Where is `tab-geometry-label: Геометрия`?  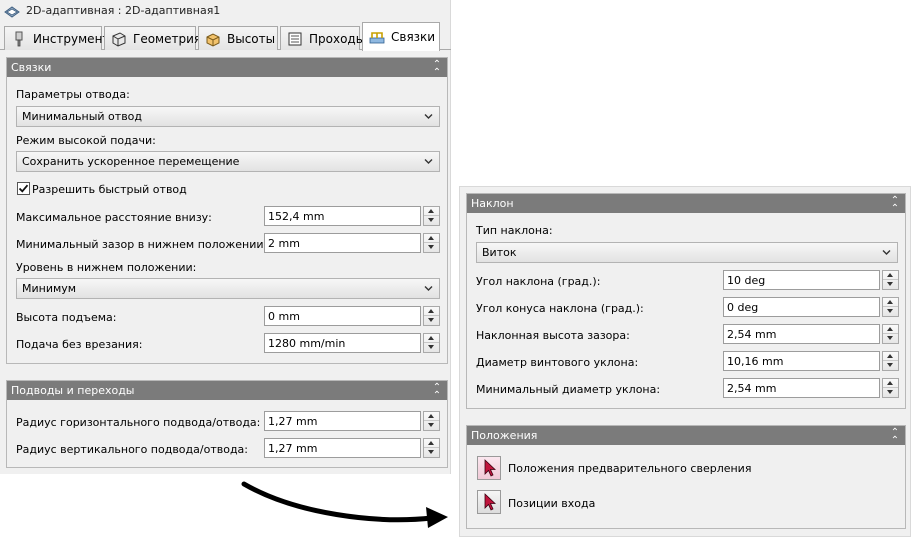
tab-geometry-label: Геометрия is located at coordinates (167, 38).